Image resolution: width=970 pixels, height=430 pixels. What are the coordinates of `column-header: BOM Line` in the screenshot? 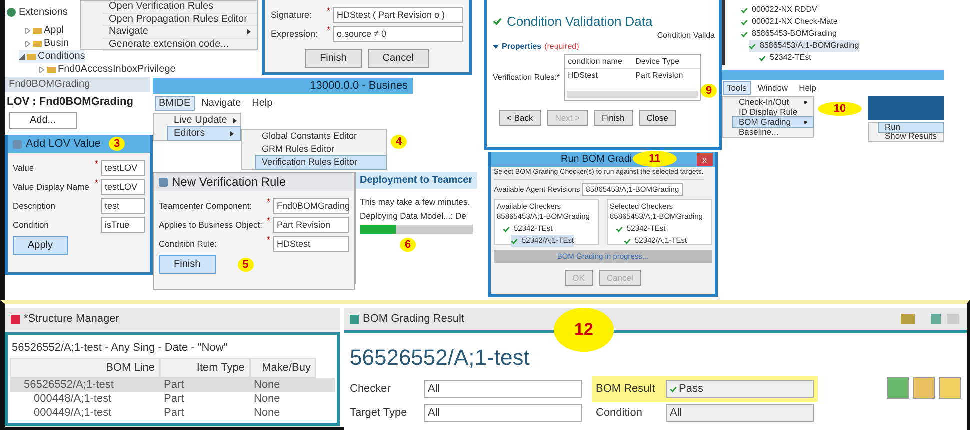 It's located at (85, 368).